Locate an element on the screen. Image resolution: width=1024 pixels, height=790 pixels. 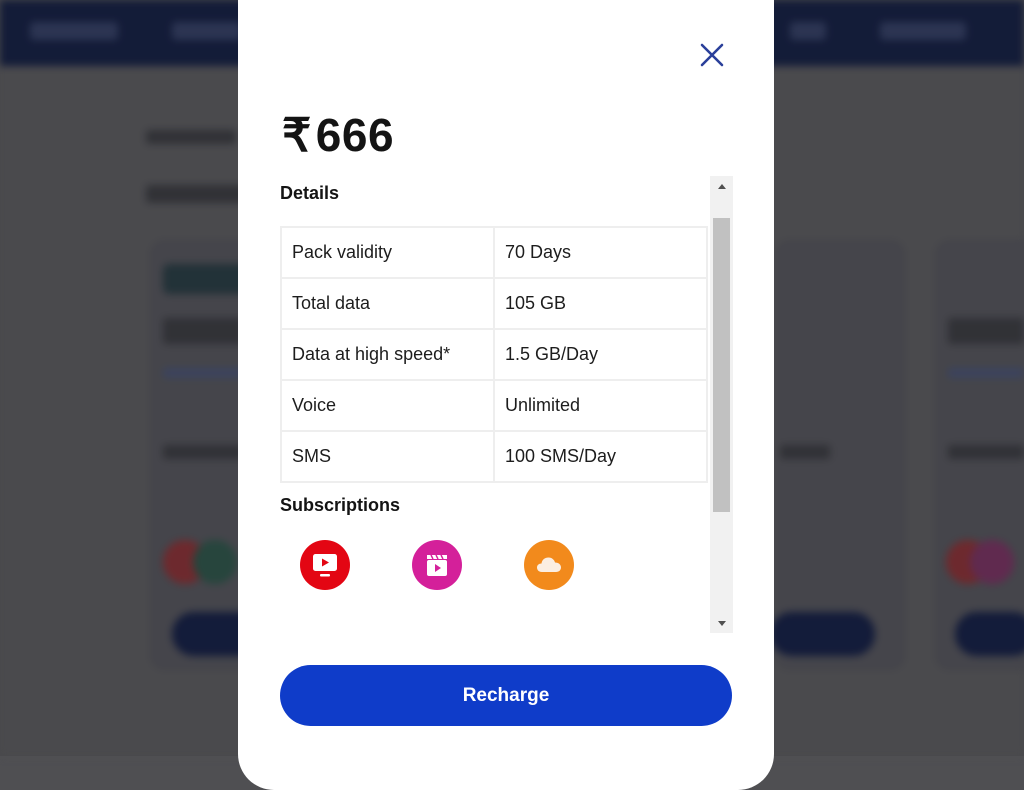
details-value: 105 GB is located at coordinates (600, 303).